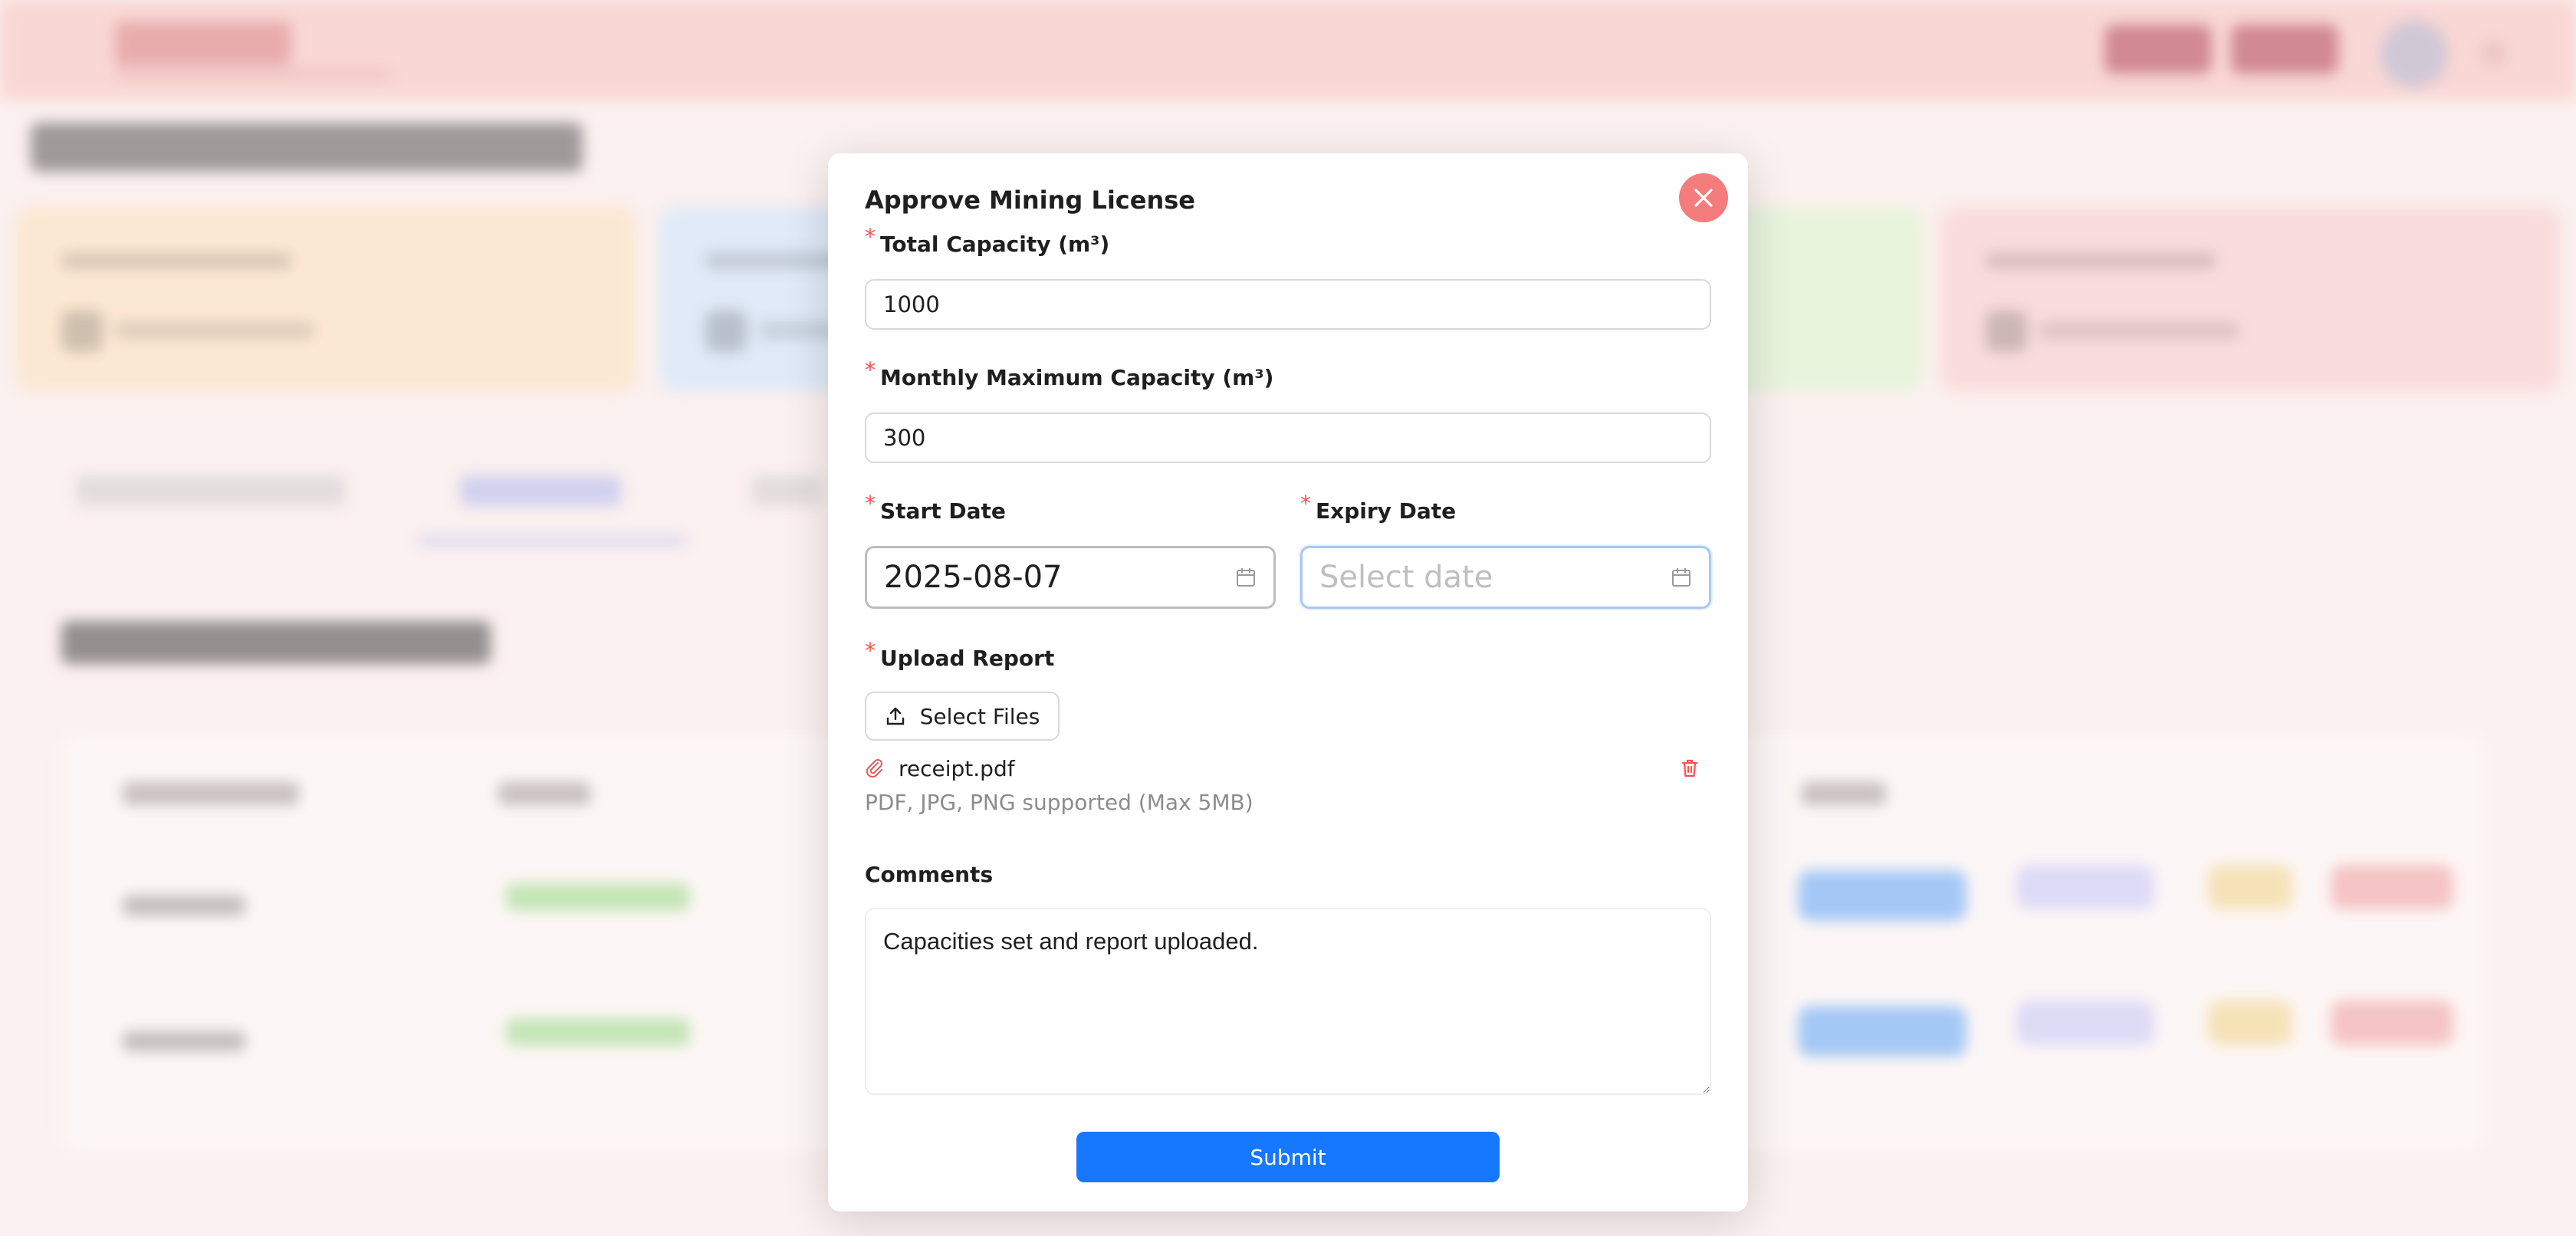 This screenshot has height=1236, width=2576. What do you see at coordinates (1378, 507) in the screenshot?
I see `expiry-date-label: * Expiry Date` at bounding box center [1378, 507].